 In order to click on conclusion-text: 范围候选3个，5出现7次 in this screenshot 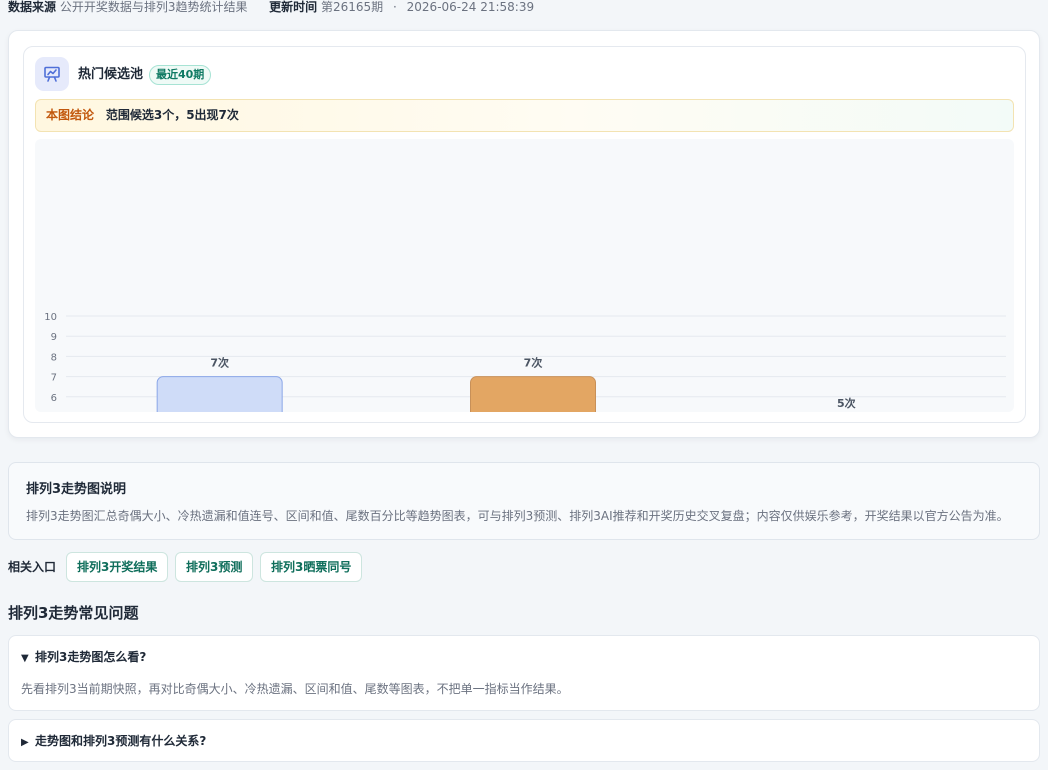, I will do `click(172, 115)`.